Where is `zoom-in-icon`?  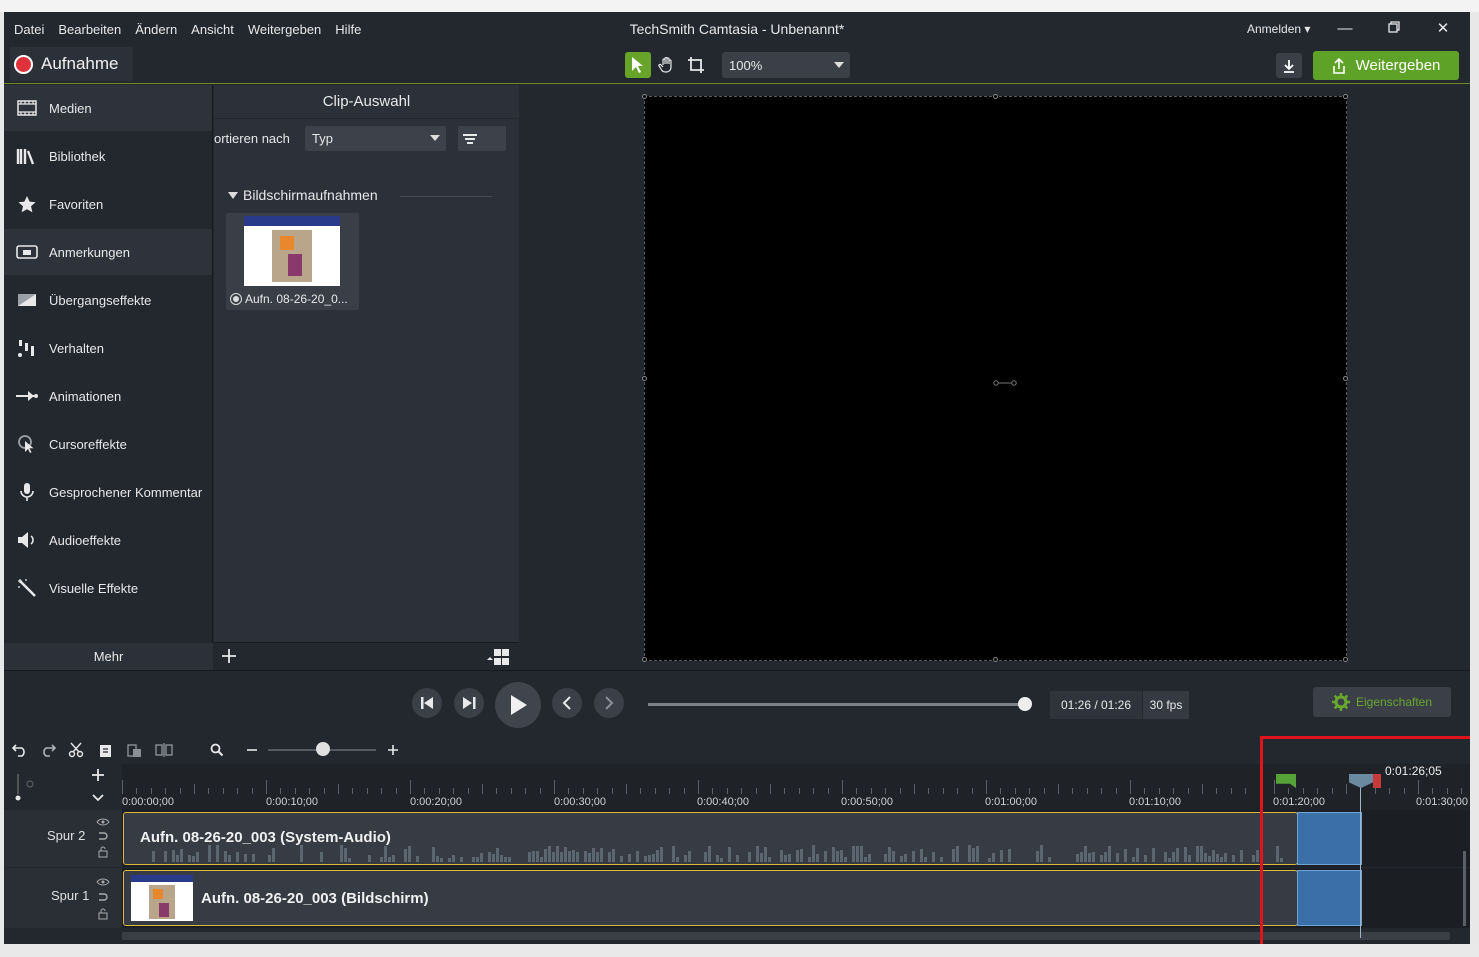 zoom-in-icon is located at coordinates (393, 750).